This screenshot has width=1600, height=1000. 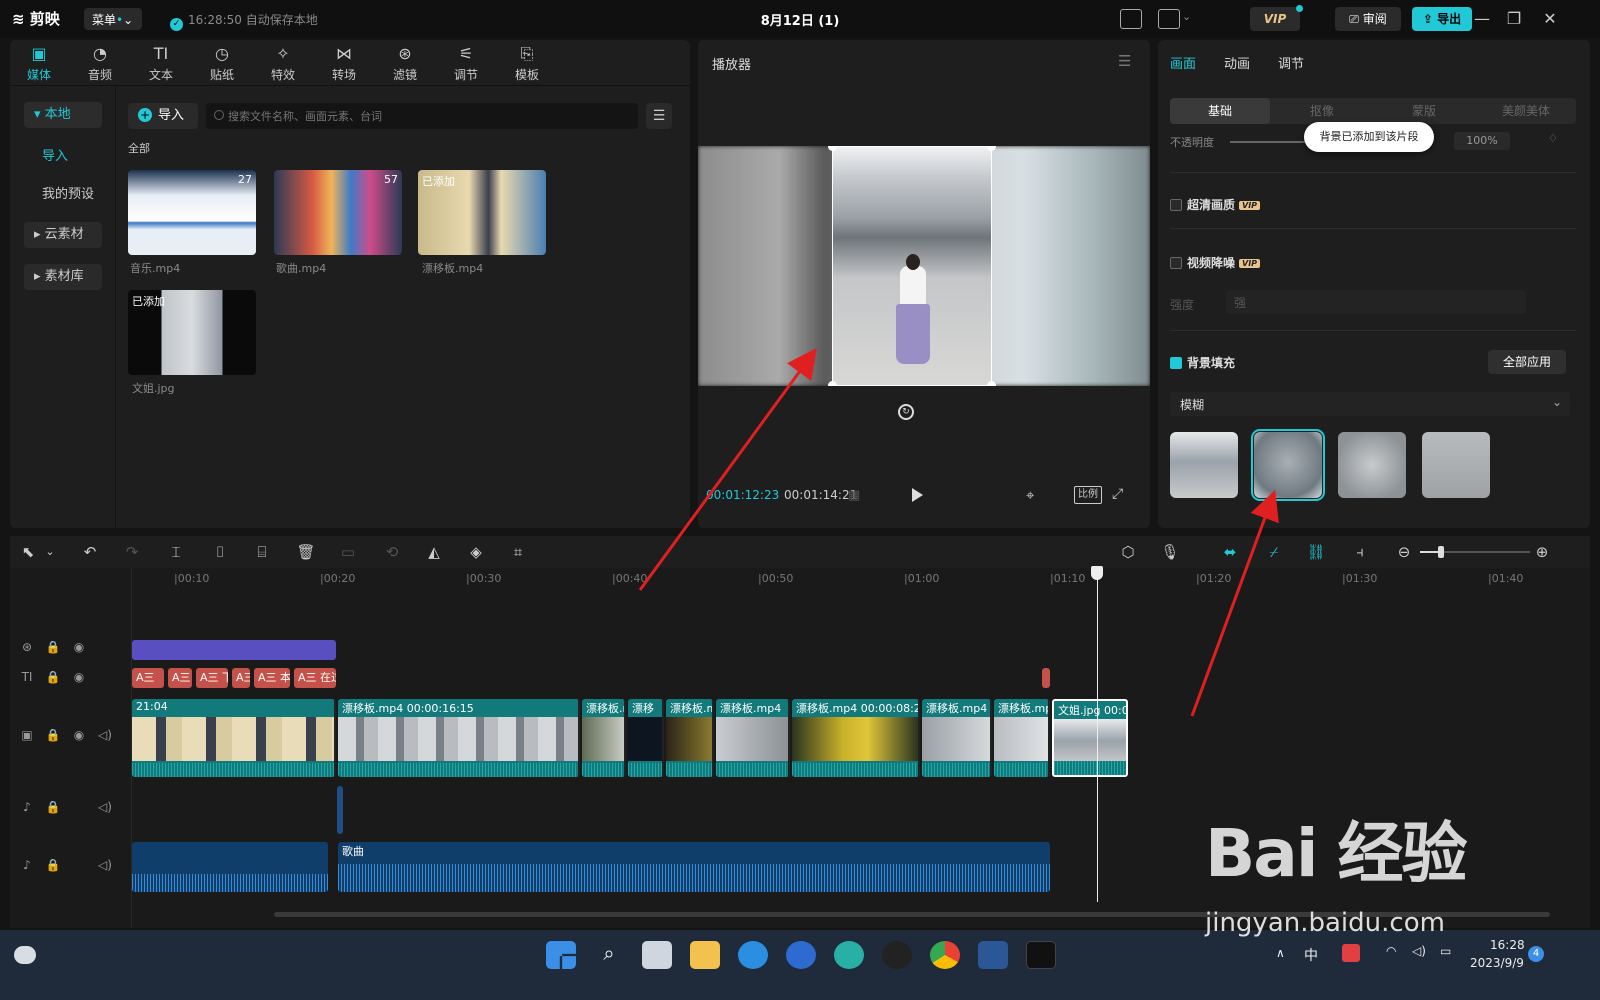 What do you see at coordinates (1391, 951) in the screenshot?
I see `wifi-icon: ◠` at bounding box center [1391, 951].